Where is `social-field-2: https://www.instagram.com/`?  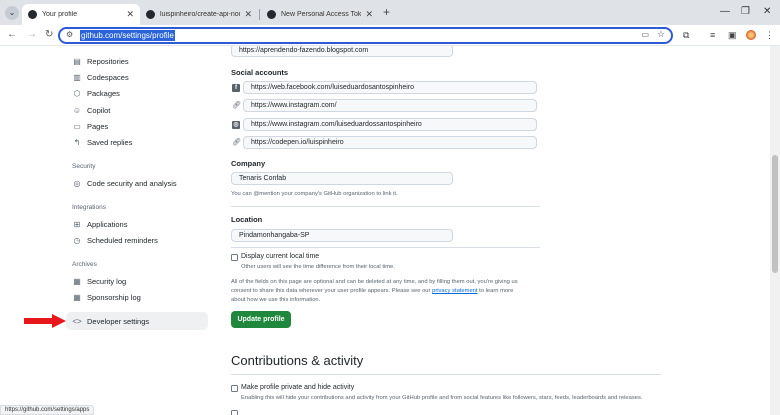 social-field-2: https://www.instagram.com/ is located at coordinates (390, 105).